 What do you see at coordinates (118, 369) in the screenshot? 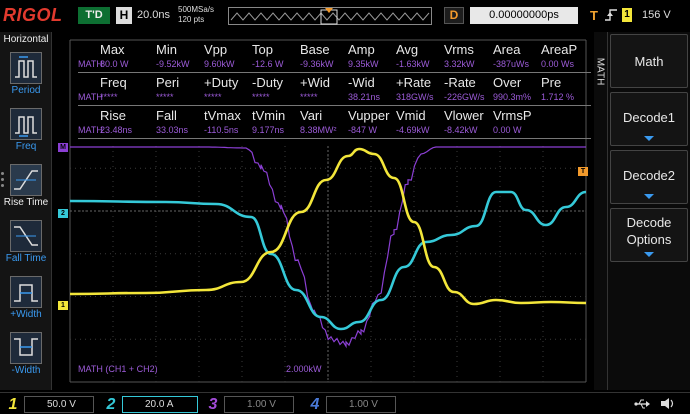
I see `math-expression-label: MATH (CH1 + CH2)` at bounding box center [118, 369].